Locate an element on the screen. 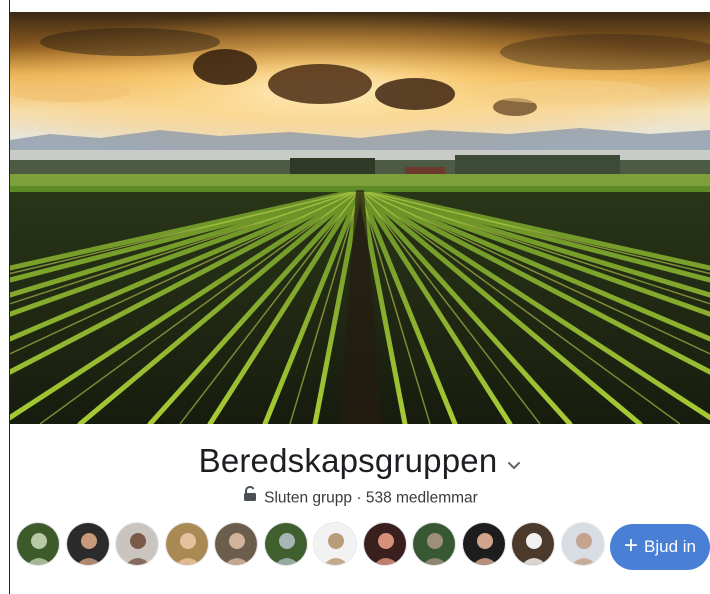 Image resolution: width=710 pixels, height=594 pixels. group-title-row: Beredskapsgruppen is located at coordinates (360, 462).